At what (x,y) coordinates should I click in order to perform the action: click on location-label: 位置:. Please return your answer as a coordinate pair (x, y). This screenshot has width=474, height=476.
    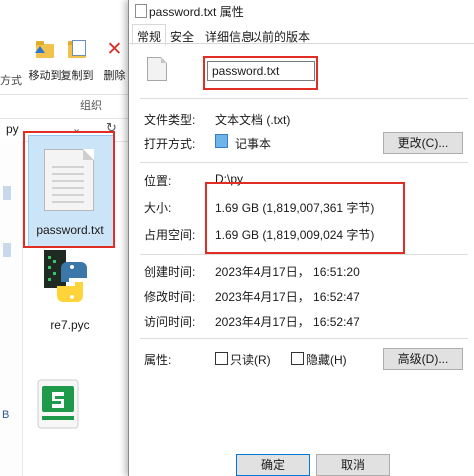
    Looking at the image, I should click on (158, 181).